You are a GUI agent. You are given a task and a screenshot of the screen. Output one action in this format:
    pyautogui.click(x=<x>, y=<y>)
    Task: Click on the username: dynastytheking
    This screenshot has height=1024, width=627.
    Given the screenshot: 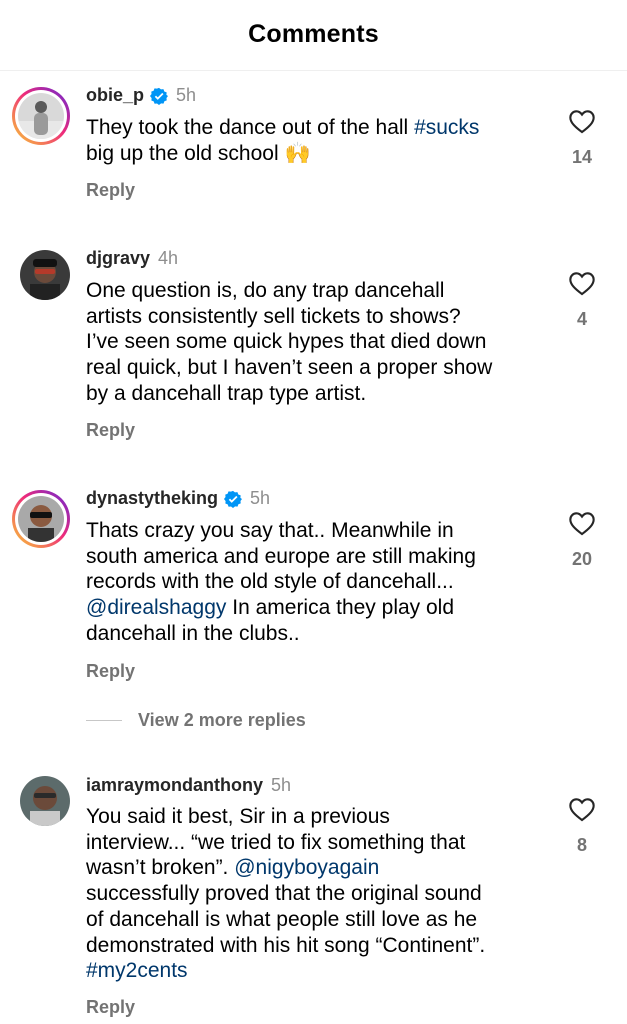 What is the action you would take?
    pyautogui.click(x=152, y=498)
    